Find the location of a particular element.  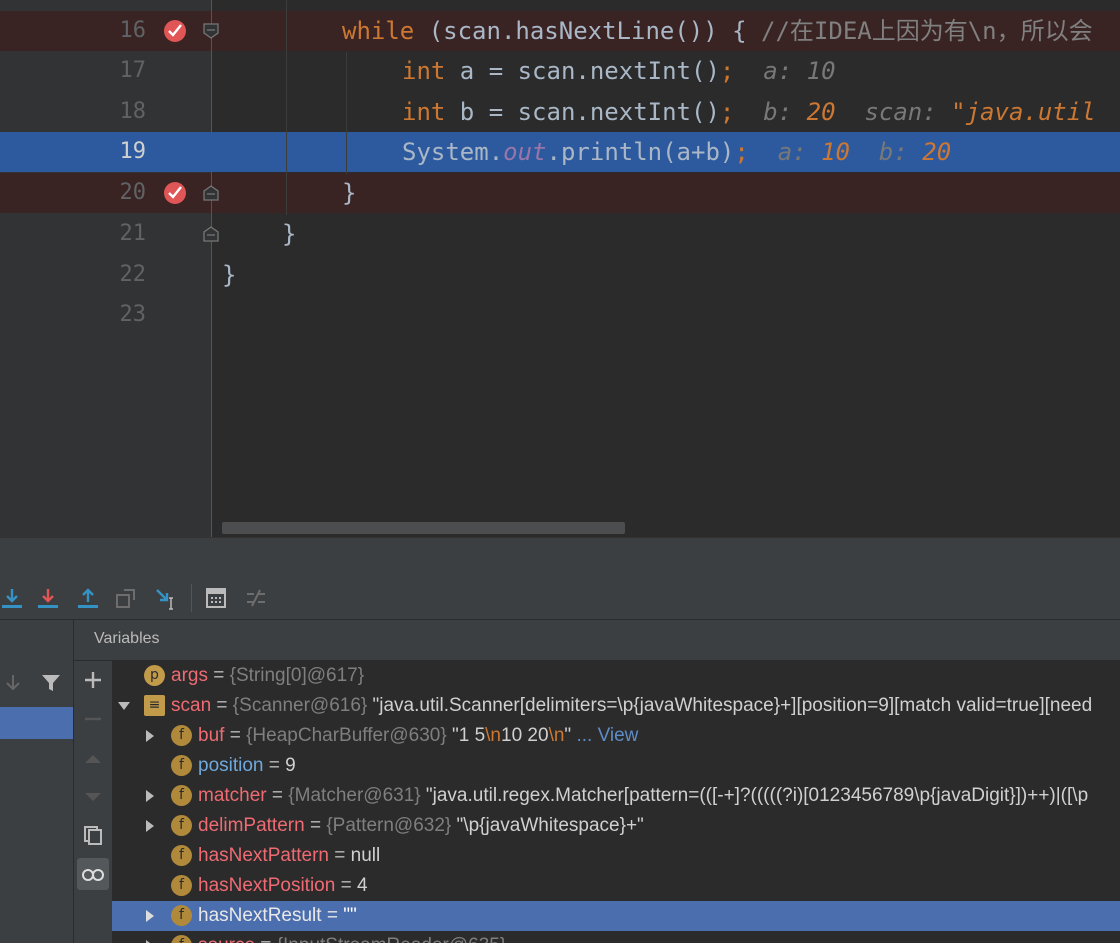

glasses-icon is located at coordinates (93, 875).